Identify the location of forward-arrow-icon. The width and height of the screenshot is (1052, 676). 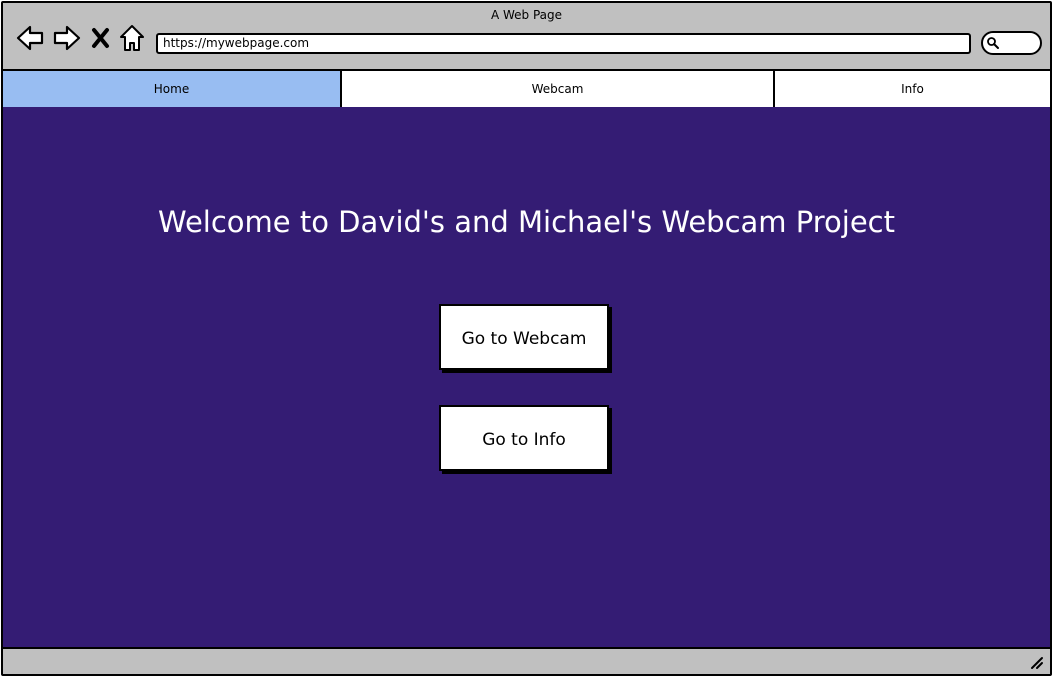
(67, 38).